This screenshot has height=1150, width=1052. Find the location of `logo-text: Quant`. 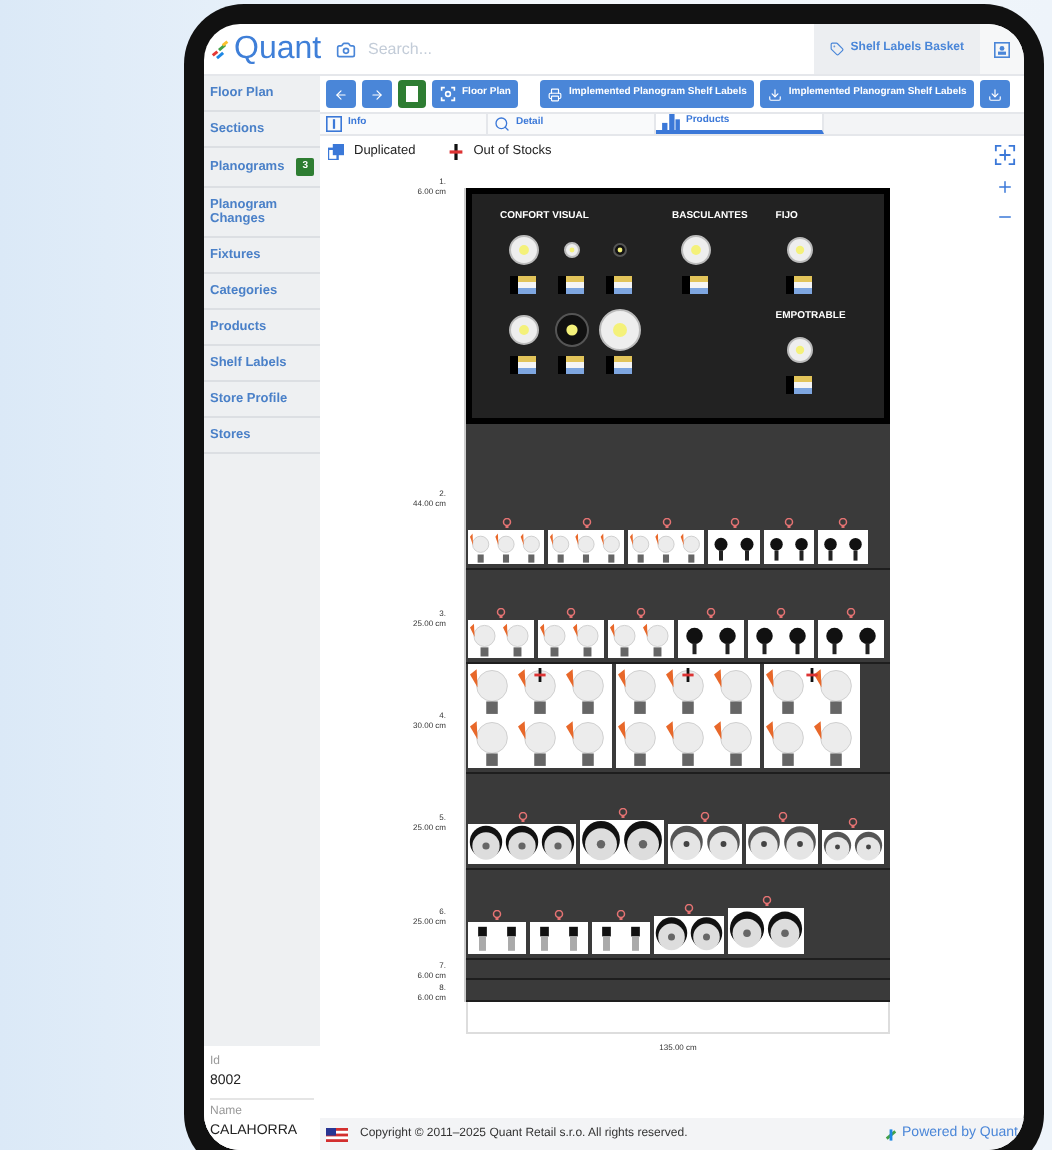

logo-text: Quant is located at coordinates (278, 49).